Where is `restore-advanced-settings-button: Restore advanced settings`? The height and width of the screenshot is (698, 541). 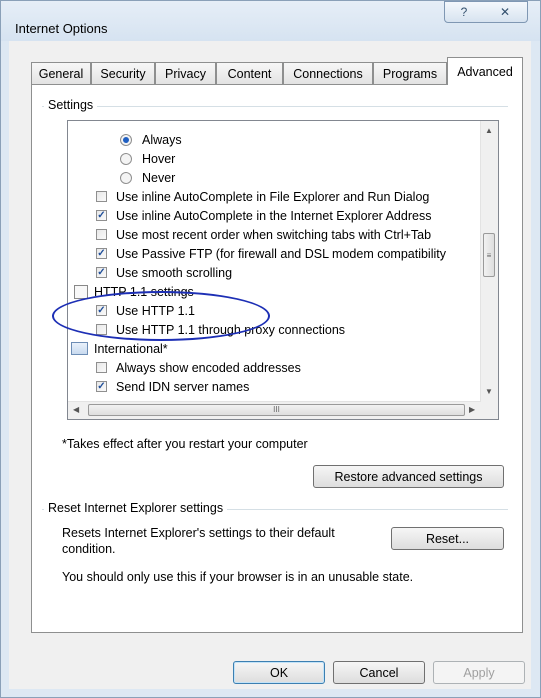
restore-advanced-settings-button: Restore advanced settings is located at coordinates (408, 476).